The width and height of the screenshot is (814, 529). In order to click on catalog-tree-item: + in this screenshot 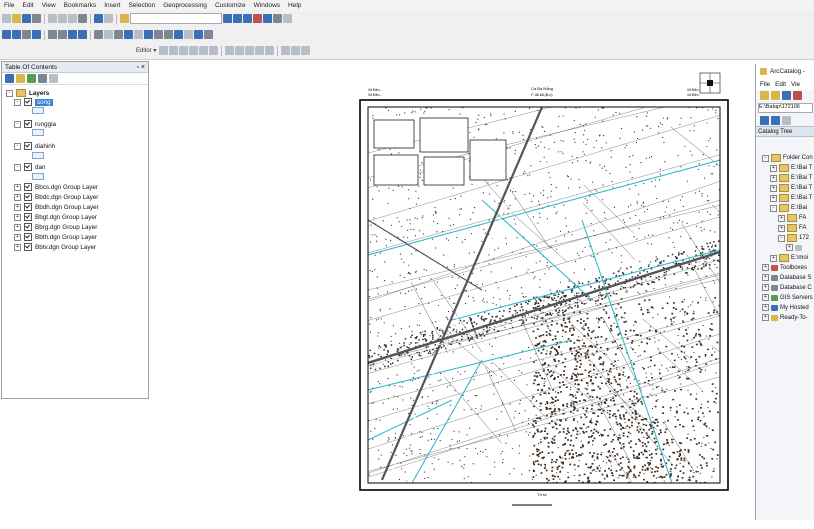, I will do `click(795, 247)`.